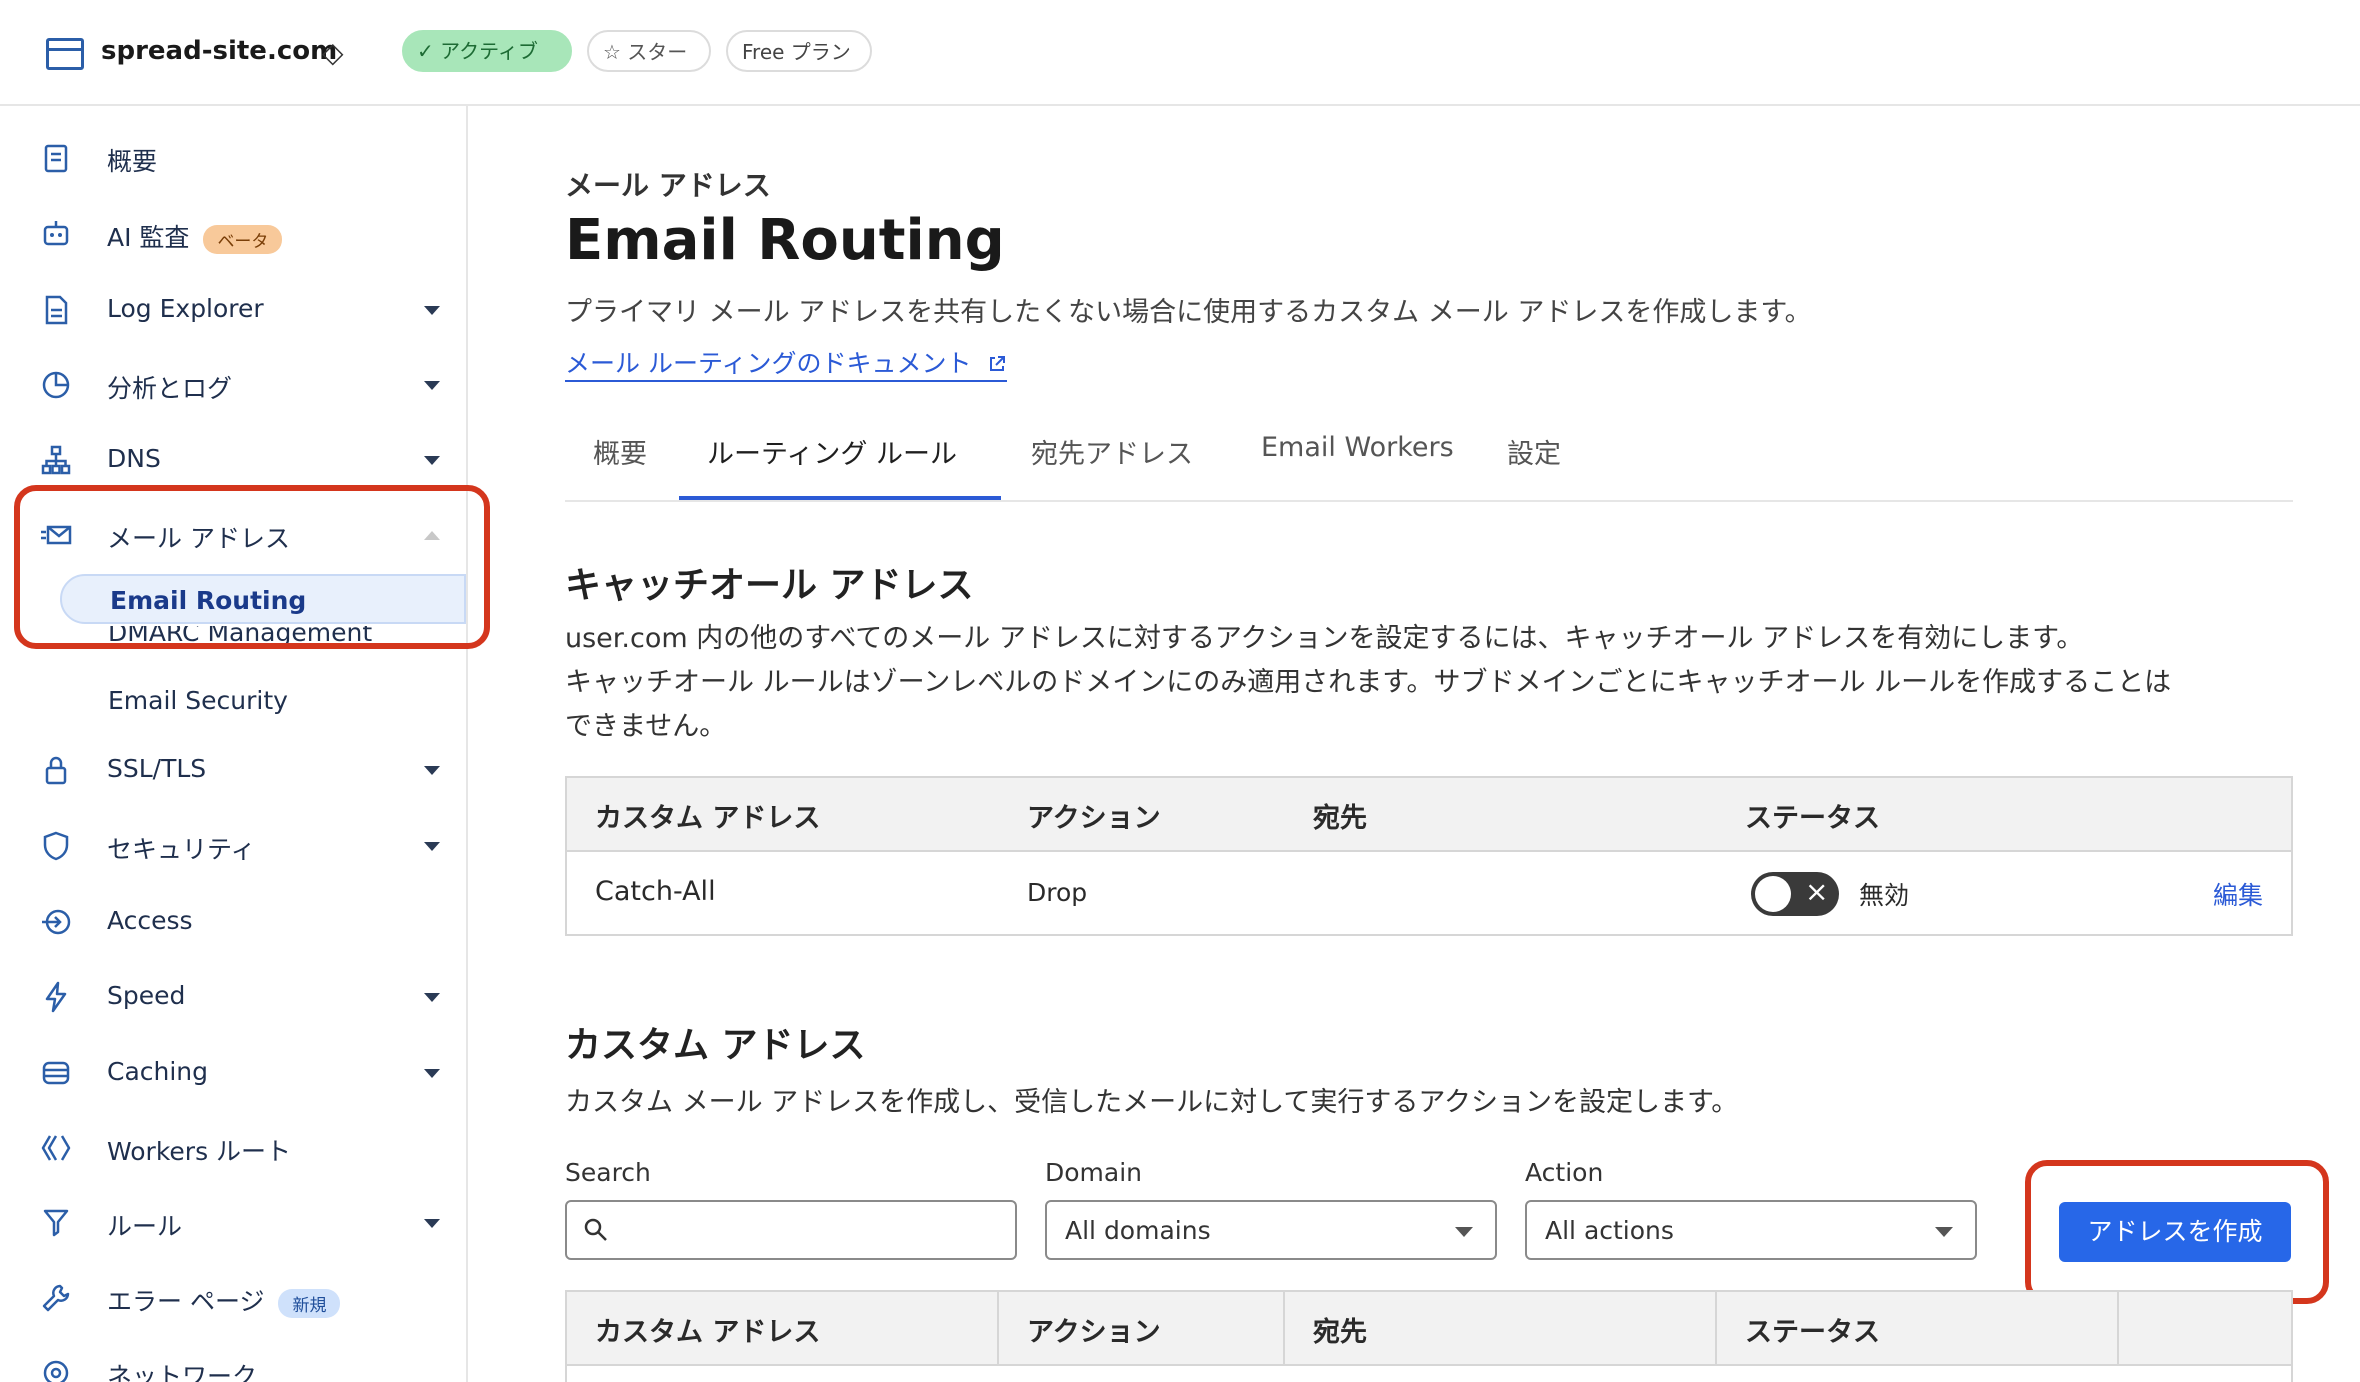  I want to click on close-icon: ×, so click(1817, 891).